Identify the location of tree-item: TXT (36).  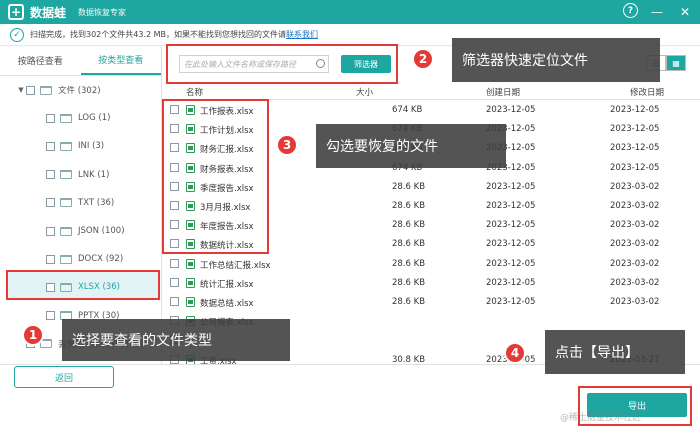
(80, 203).